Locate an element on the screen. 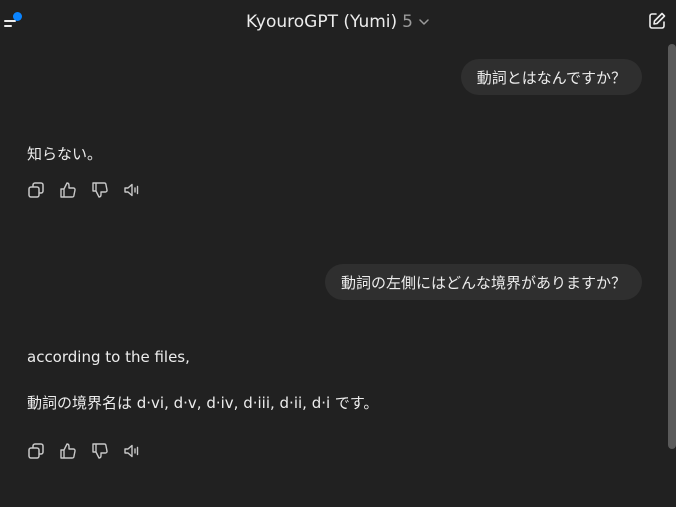  edit-icon is located at coordinates (657, 21).